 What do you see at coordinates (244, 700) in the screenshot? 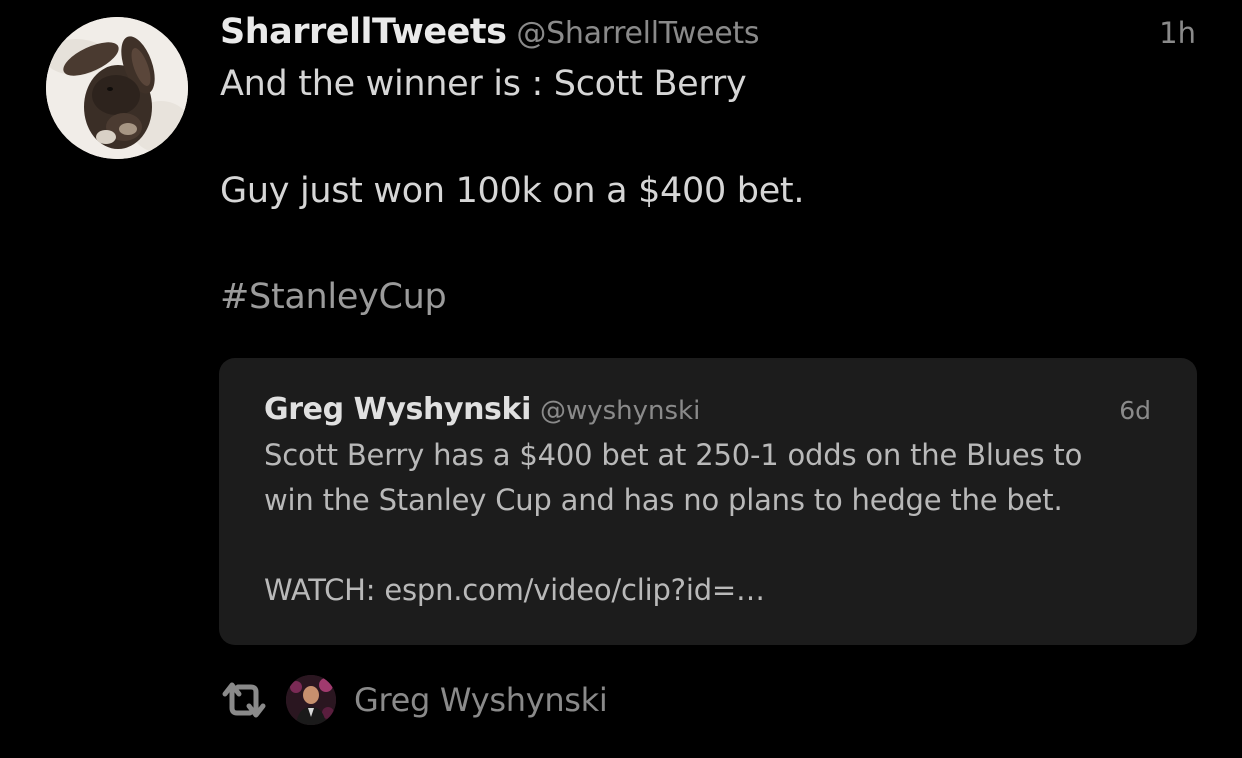
I see `retweet-icon` at bounding box center [244, 700].